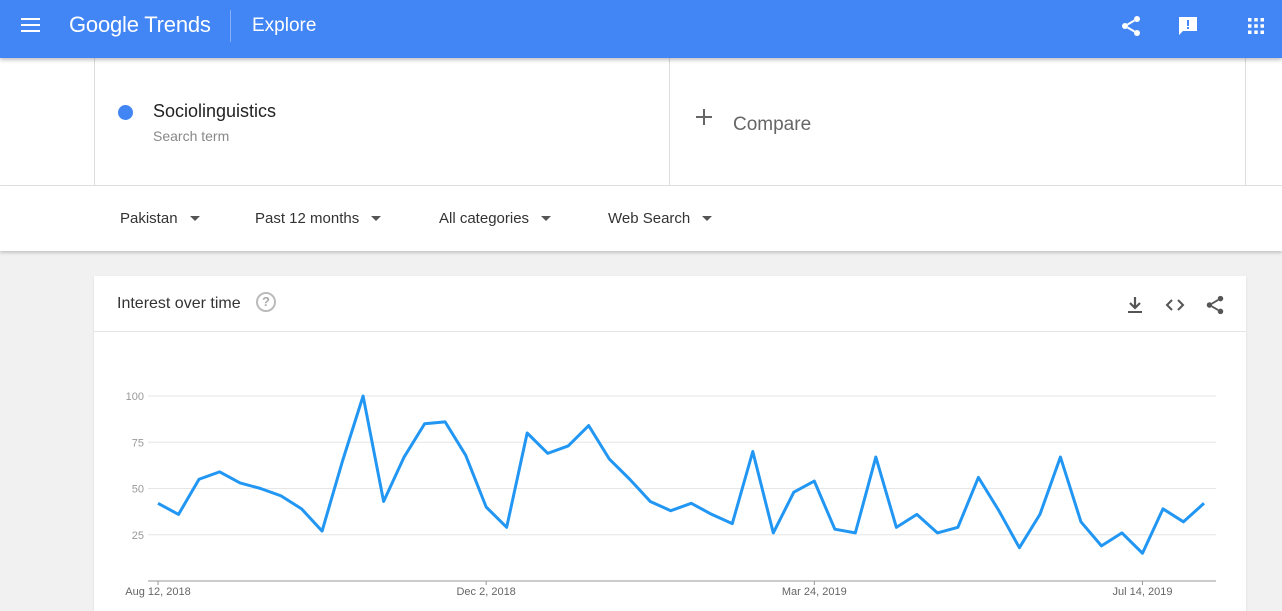 The height and width of the screenshot is (611, 1282). I want to click on x-tick-label: Aug 12, 2018, so click(157, 592).